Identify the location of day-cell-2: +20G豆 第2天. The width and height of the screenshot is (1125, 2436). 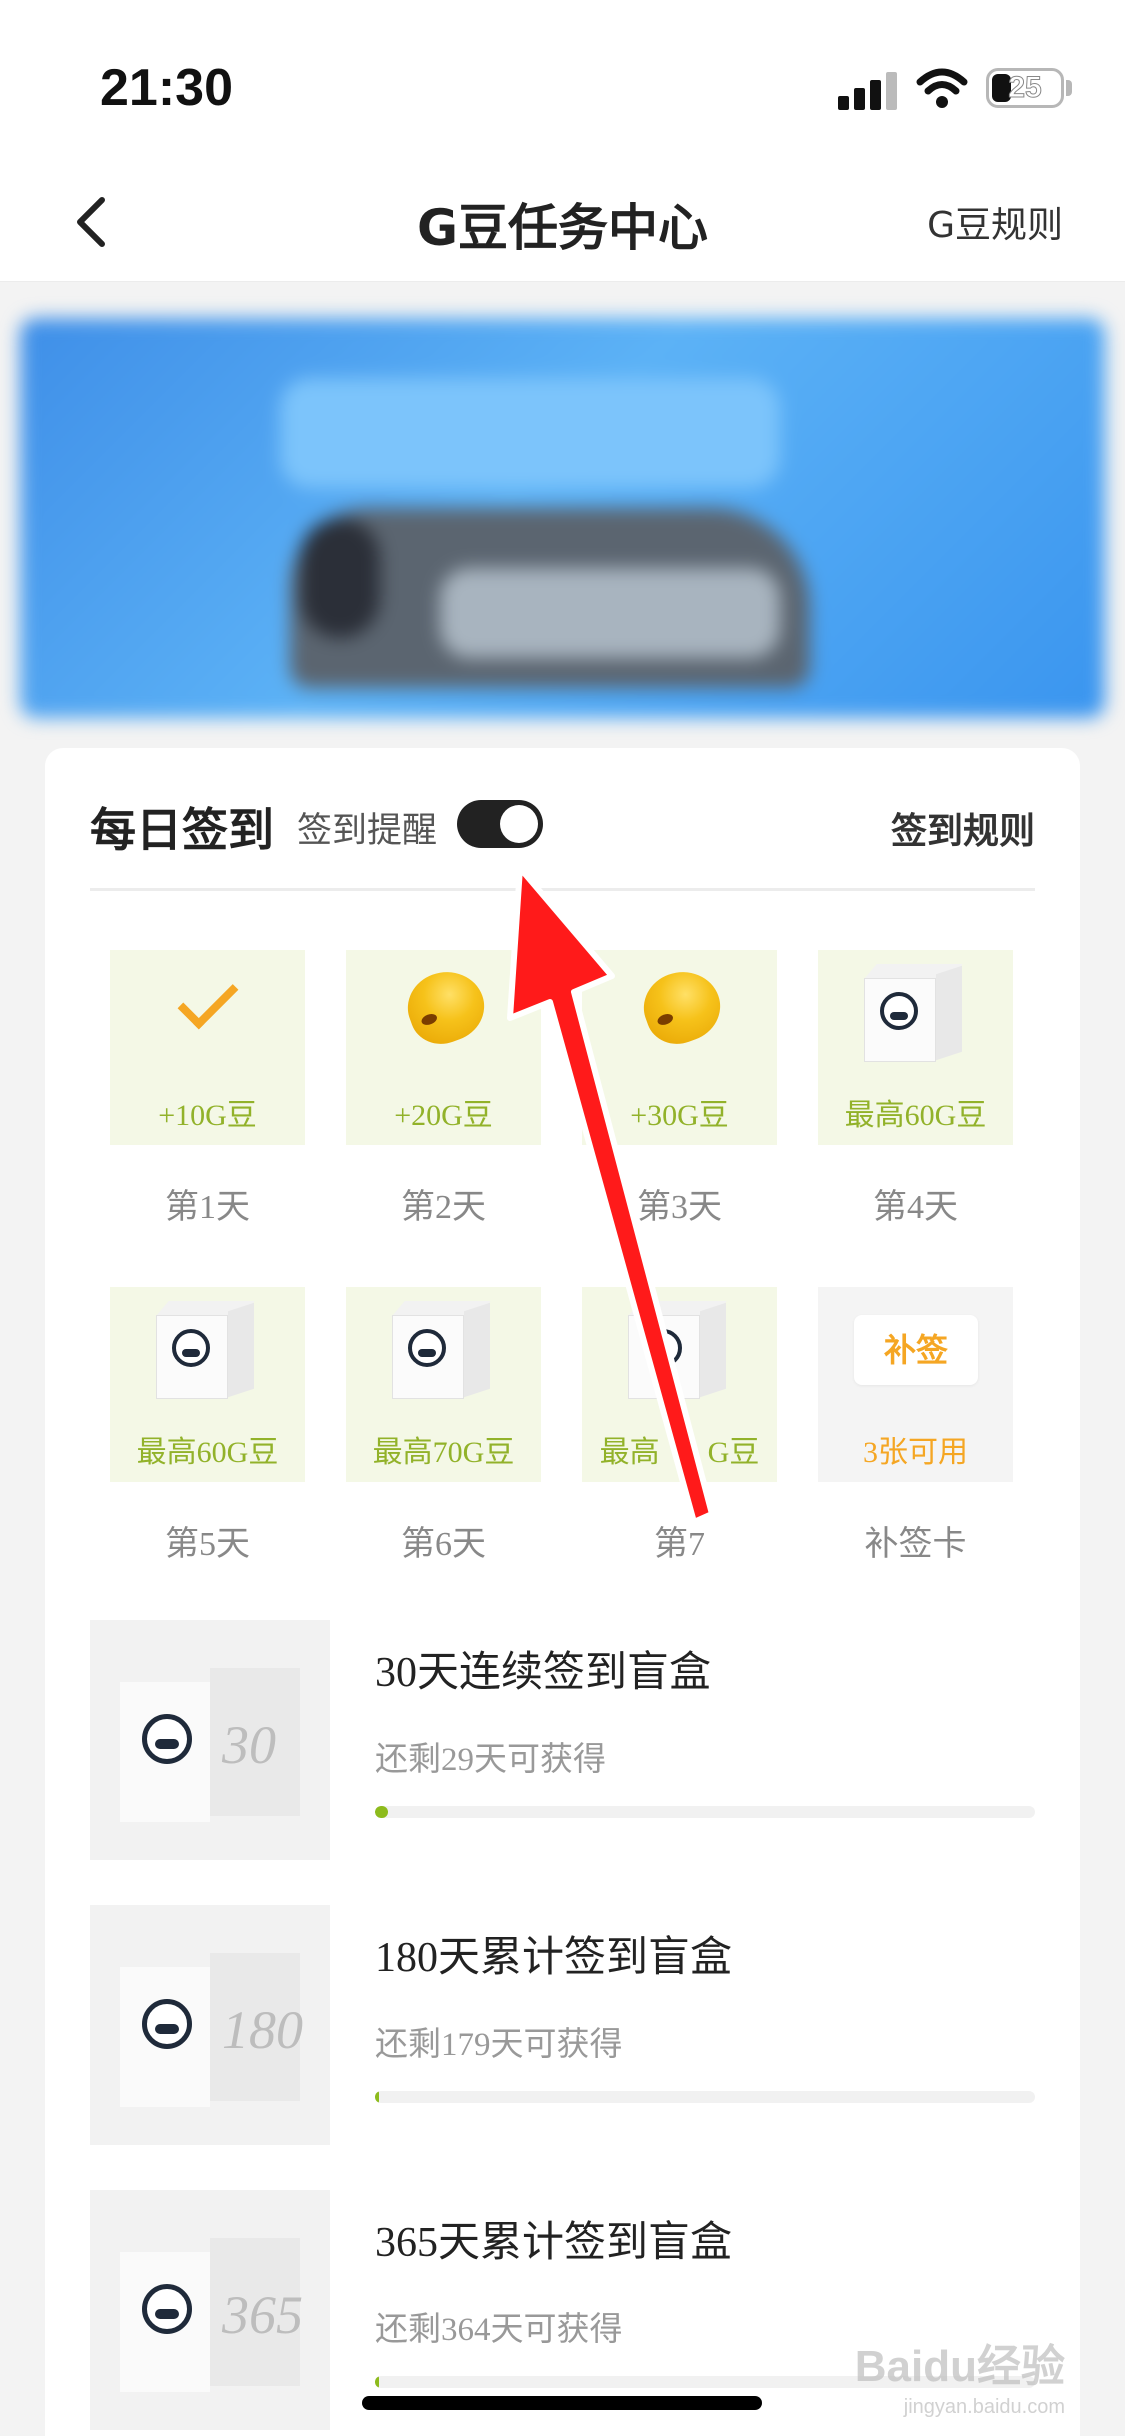
(443, 1118).